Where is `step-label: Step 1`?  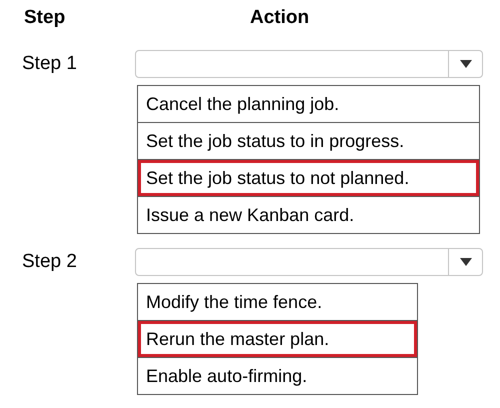 step-label: Step 1 is located at coordinates (50, 64).